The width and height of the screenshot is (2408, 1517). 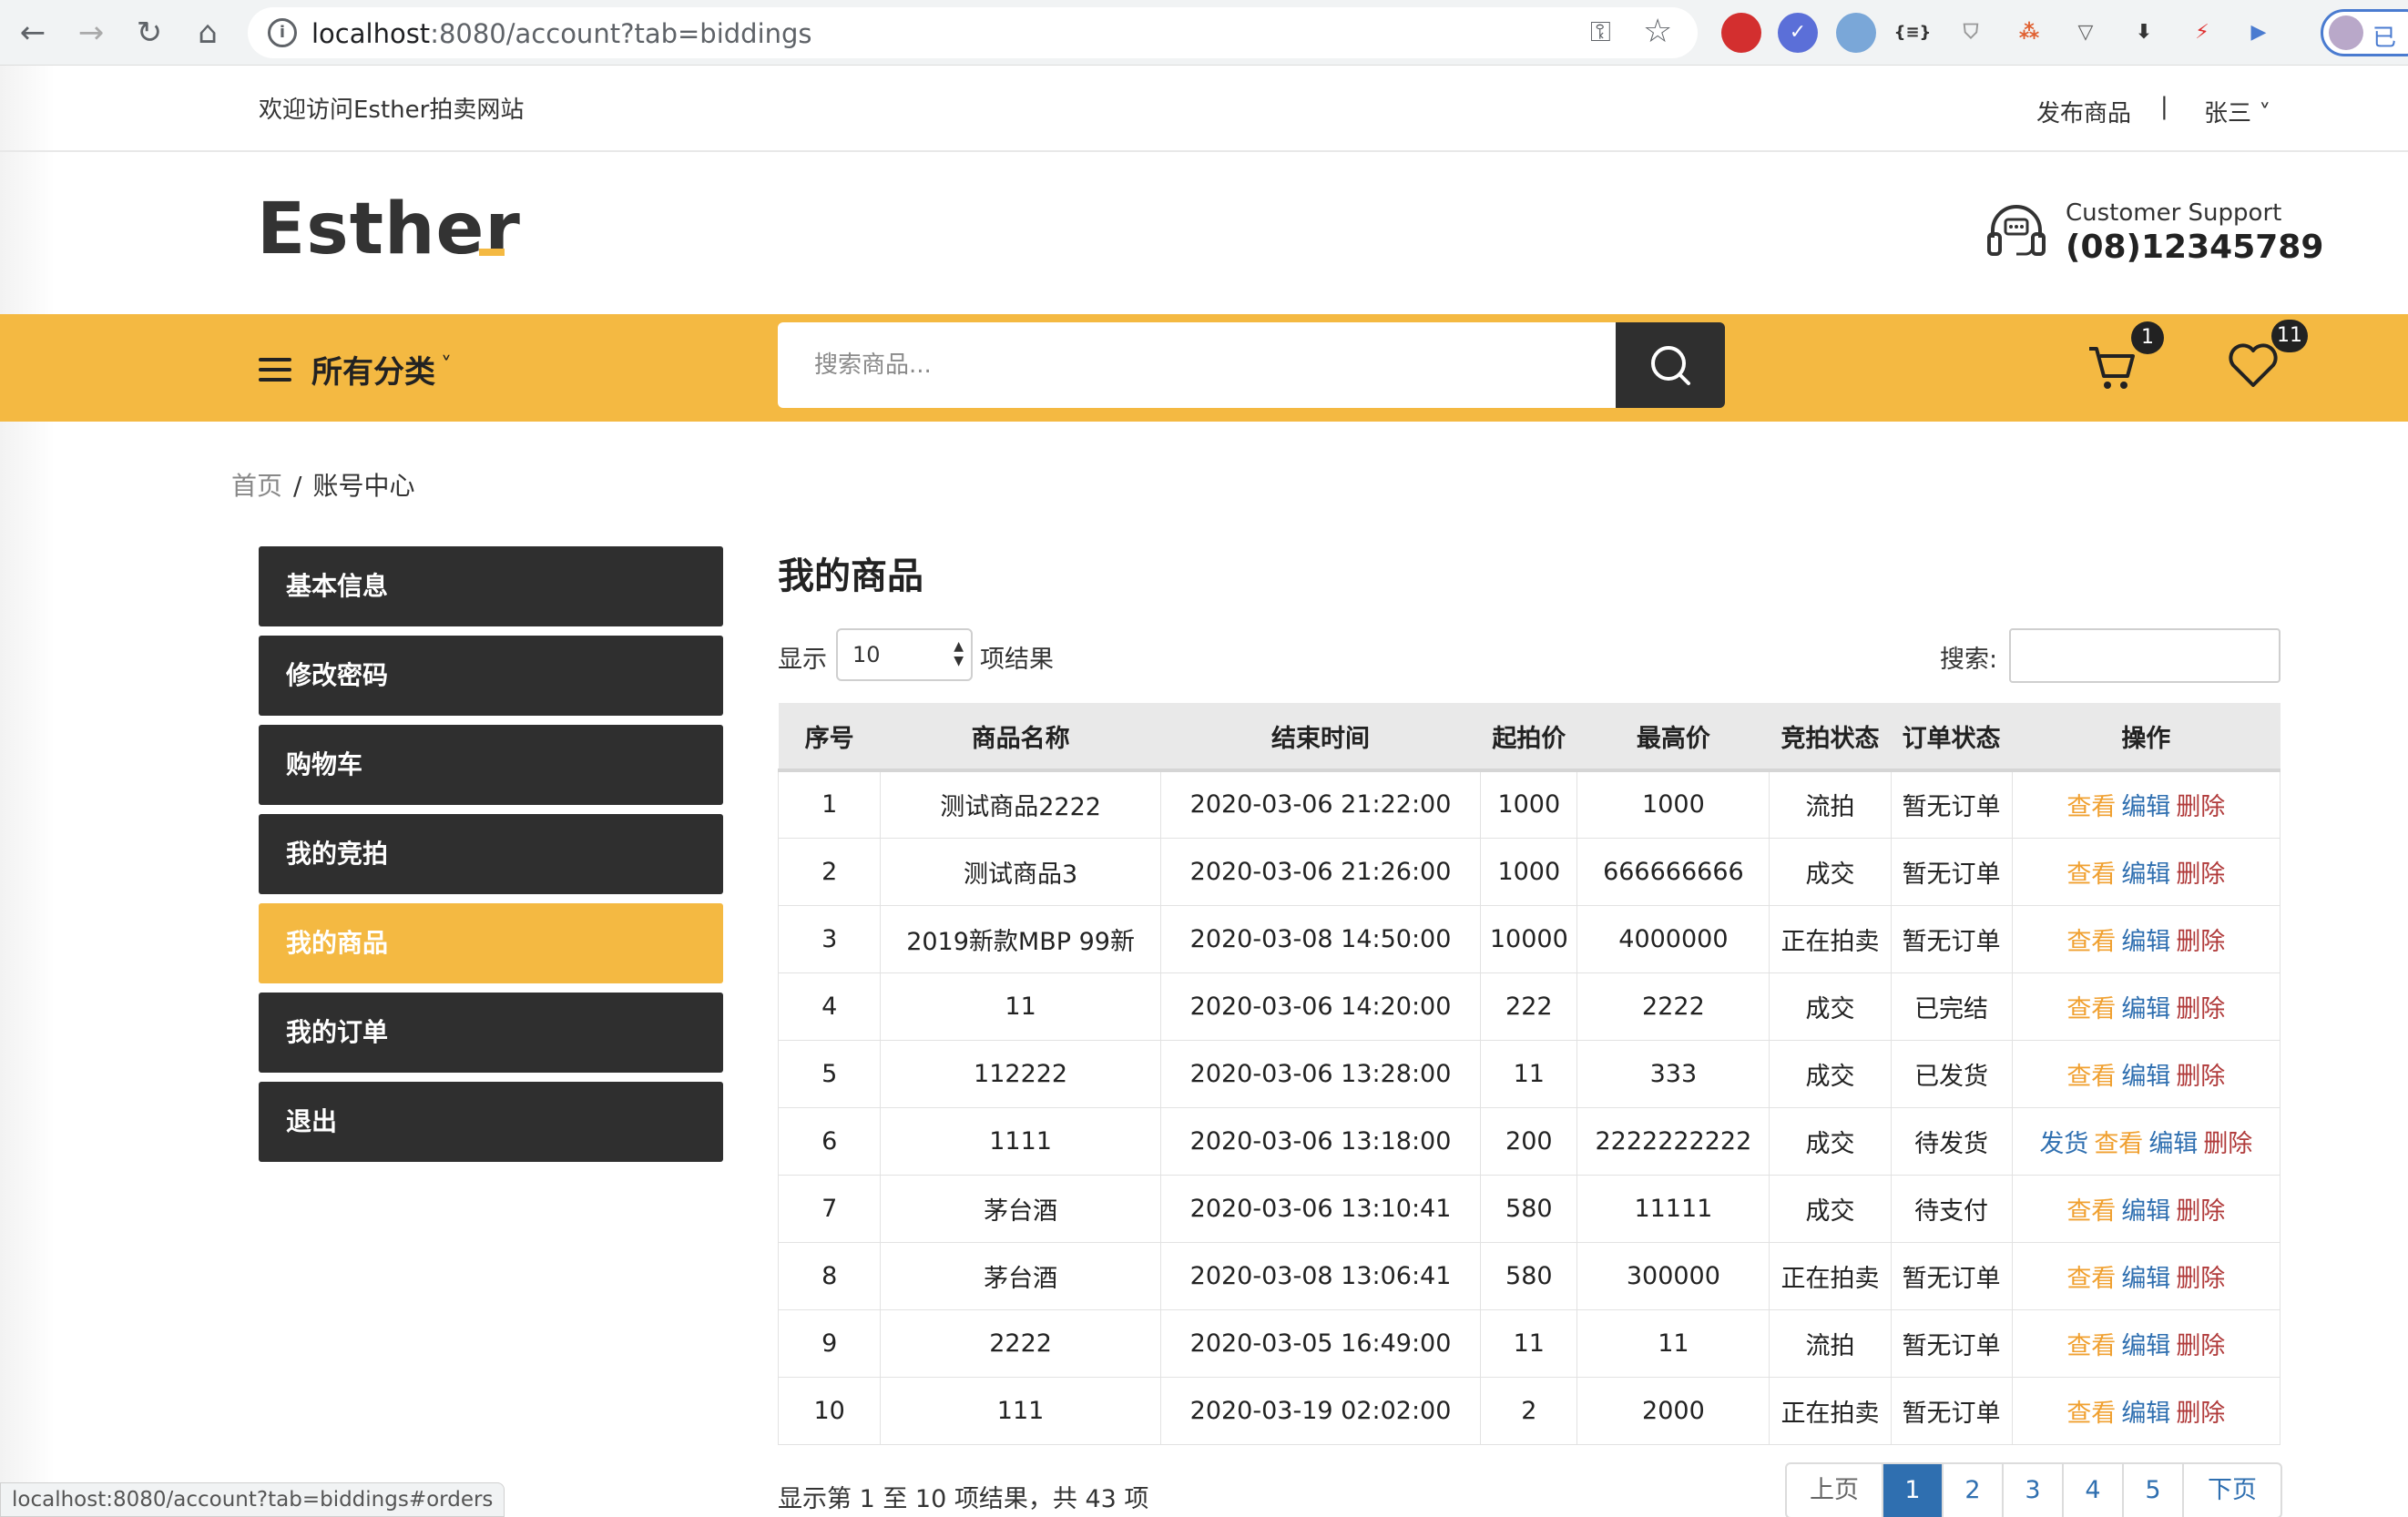 What do you see at coordinates (1952, 737) in the screenshot?
I see `column-header: 订单状态` at bounding box center [1952, 737].